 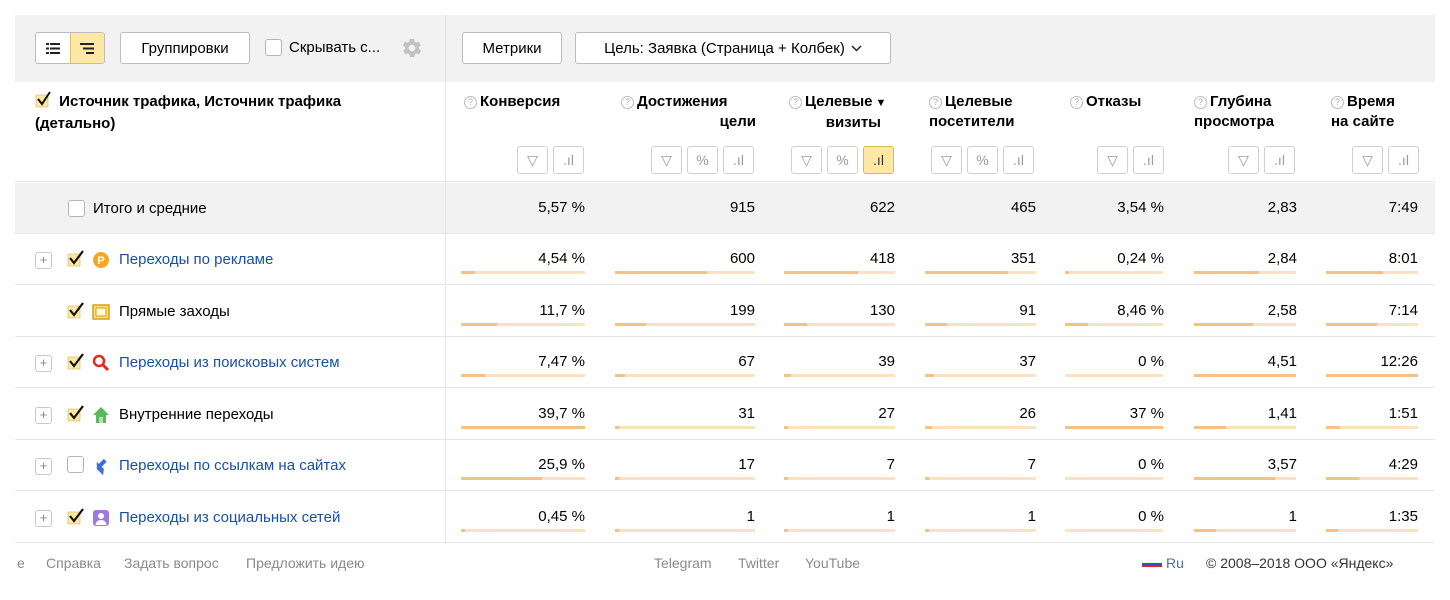 I want to click on row-checkbox, so click(x=77, y=464).